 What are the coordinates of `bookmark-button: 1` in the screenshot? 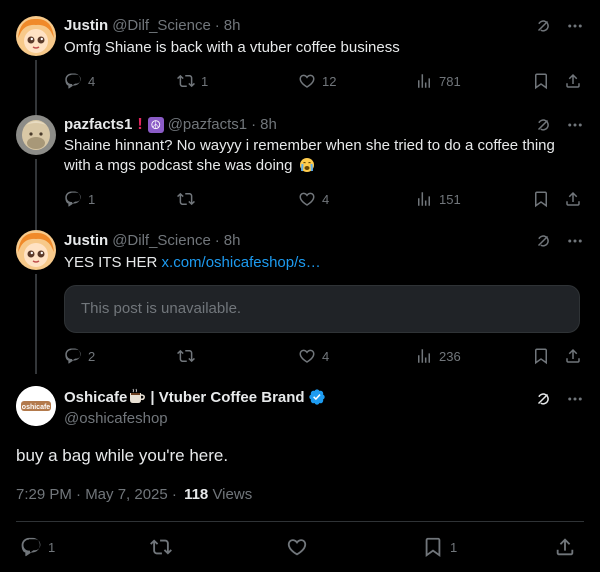 It's located at (439, 547).